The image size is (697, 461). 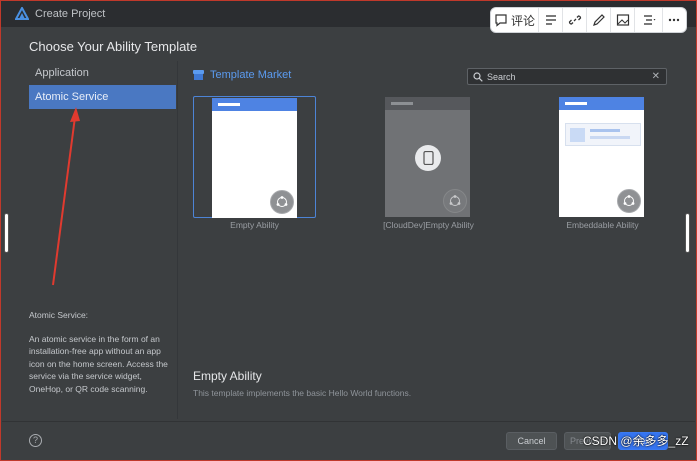 What do you see at coordinates (602, 225) in the screenshot?
I see `template-label-embeddable-ability: Embeddable Ability` at bounding box center [602, 225].